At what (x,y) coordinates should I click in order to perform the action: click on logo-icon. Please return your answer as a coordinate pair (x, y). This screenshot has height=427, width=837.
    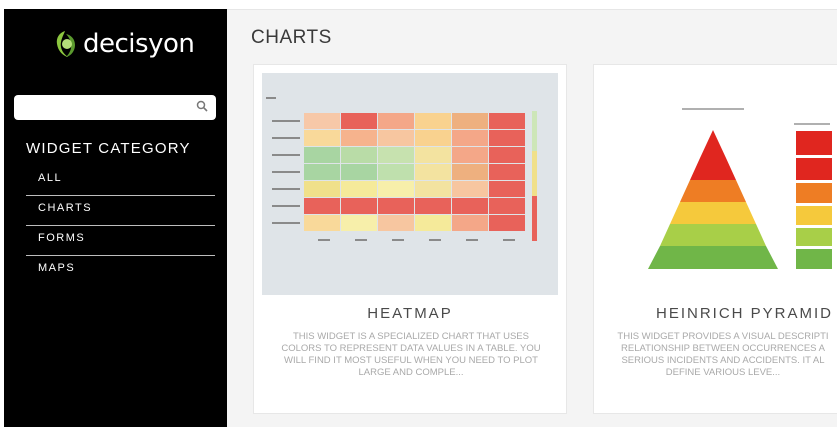
    Looking at the image, I should click on (65, 44).